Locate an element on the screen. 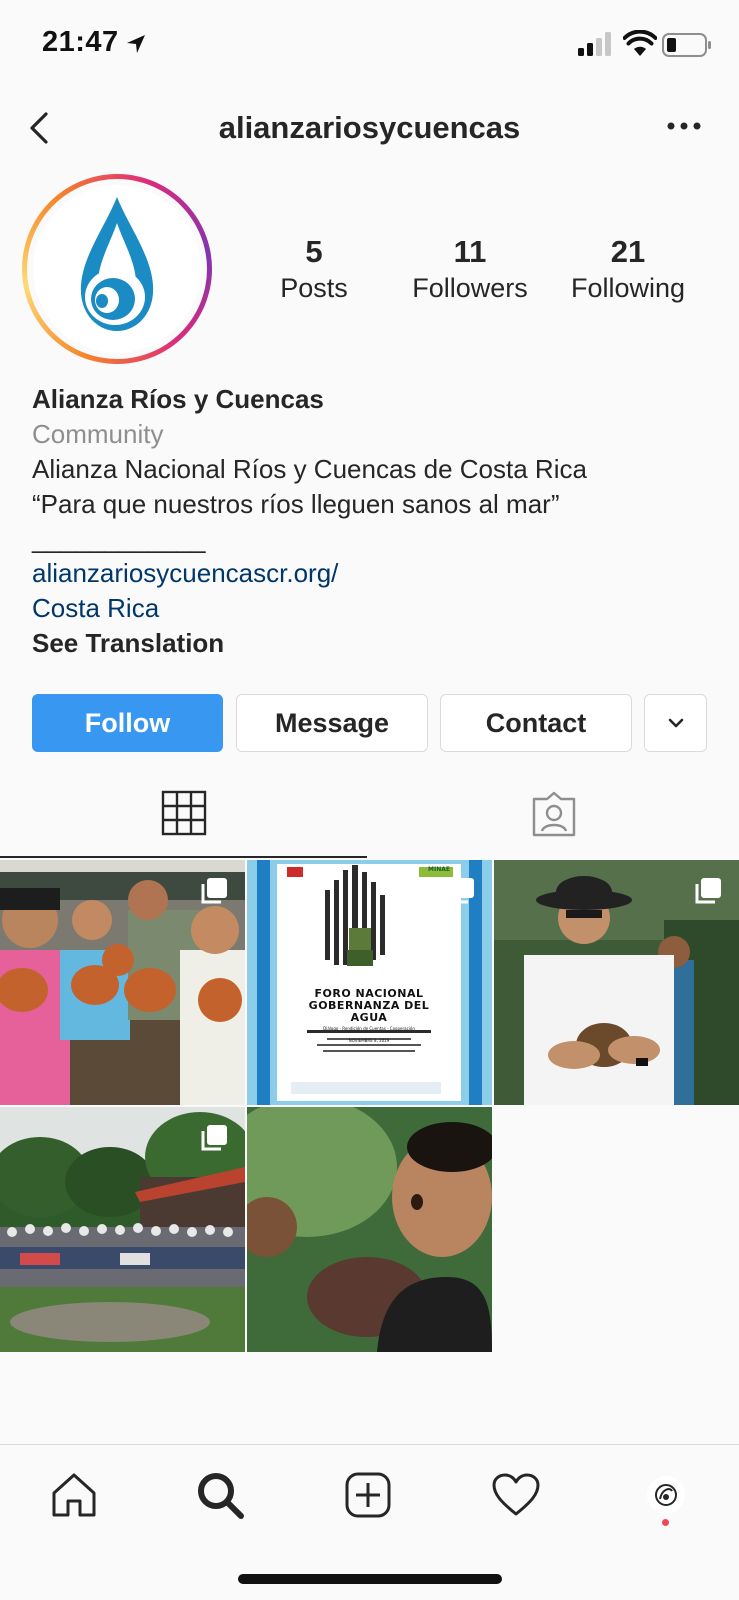 The height and width of the screenshot is (1600, 739). location-link: Costa Rica is located at coordinates (377, 608).